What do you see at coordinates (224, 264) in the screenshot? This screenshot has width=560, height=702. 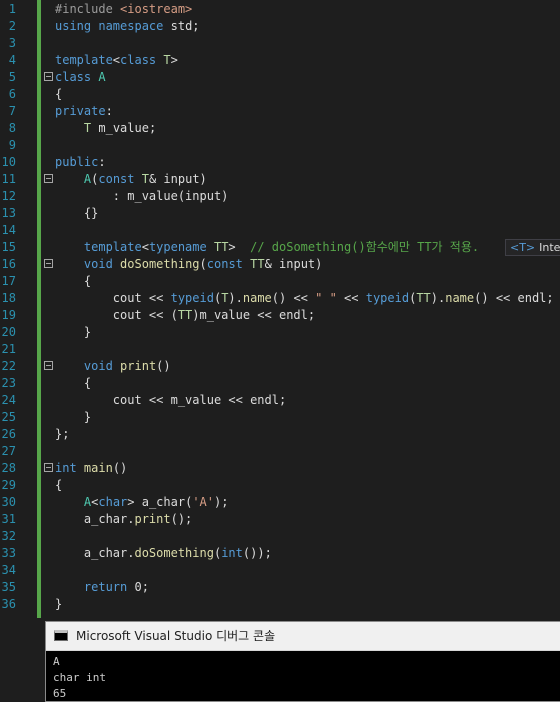 I see `code-token: const` at bounding box center [224, 264].